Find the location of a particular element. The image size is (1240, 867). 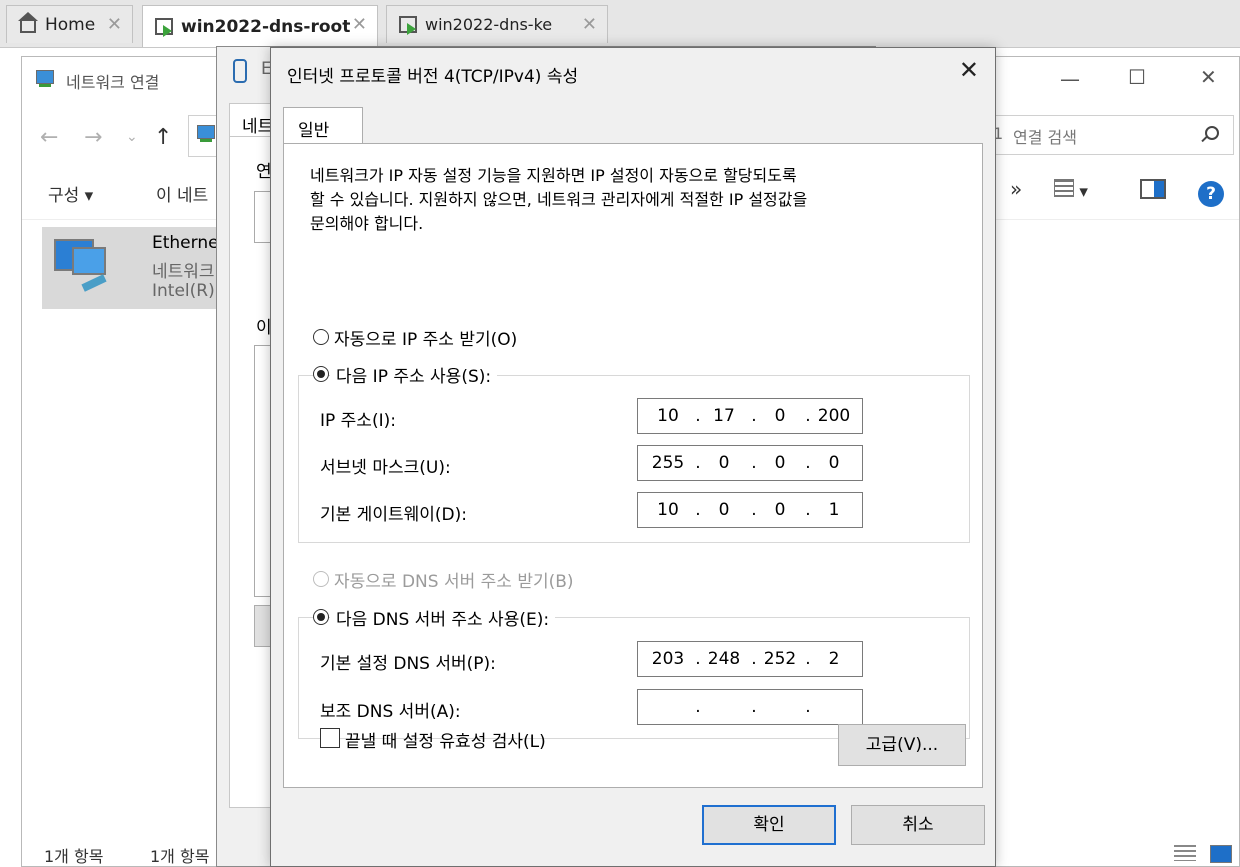

auto-dns-label: 자동으로 DNS 서버 주소 받기(B) is located at coordinates (454, 582).